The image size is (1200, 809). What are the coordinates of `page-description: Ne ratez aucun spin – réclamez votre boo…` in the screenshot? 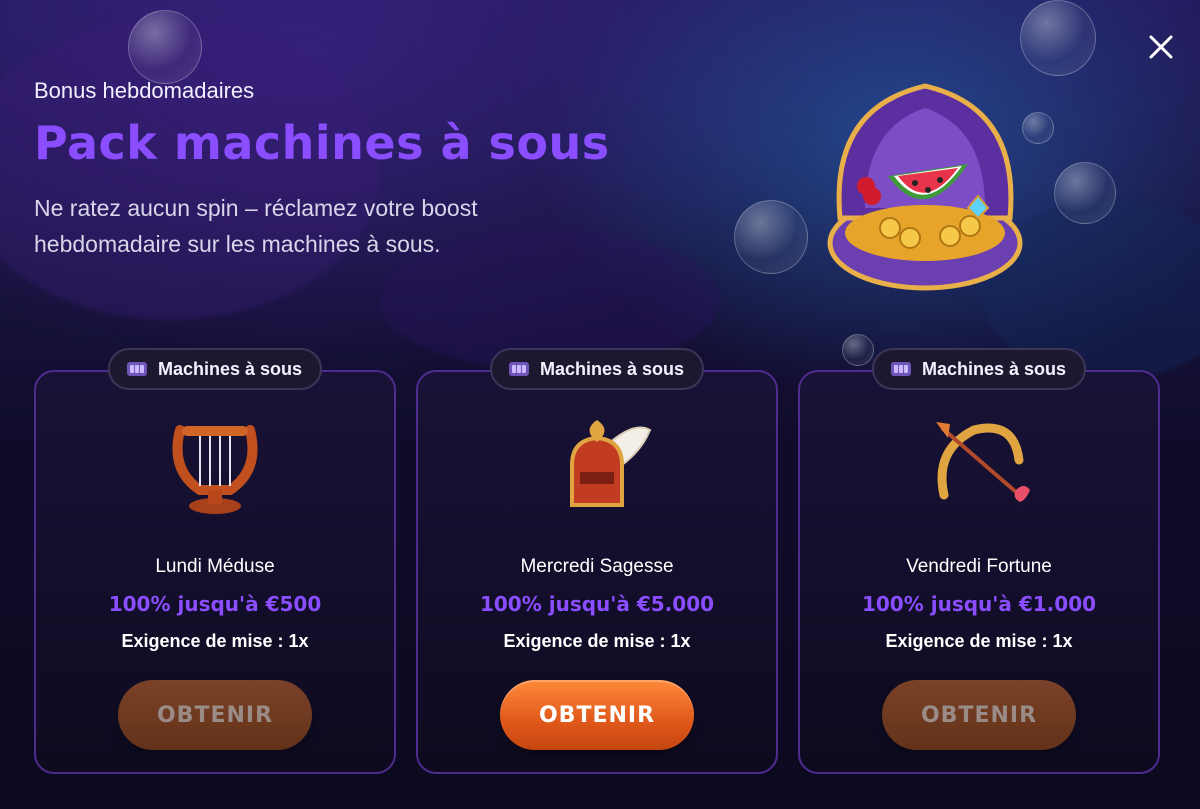 It's located at (256, 226).